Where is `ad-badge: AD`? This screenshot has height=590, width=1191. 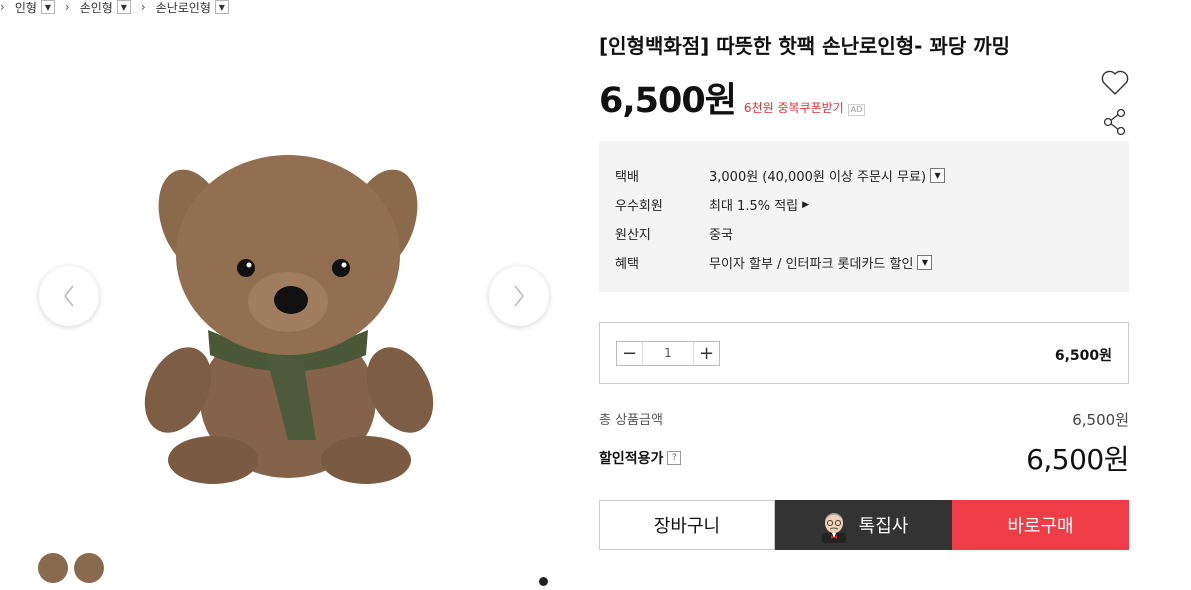
ad-badge: AD is located at coordinates (856, 110).